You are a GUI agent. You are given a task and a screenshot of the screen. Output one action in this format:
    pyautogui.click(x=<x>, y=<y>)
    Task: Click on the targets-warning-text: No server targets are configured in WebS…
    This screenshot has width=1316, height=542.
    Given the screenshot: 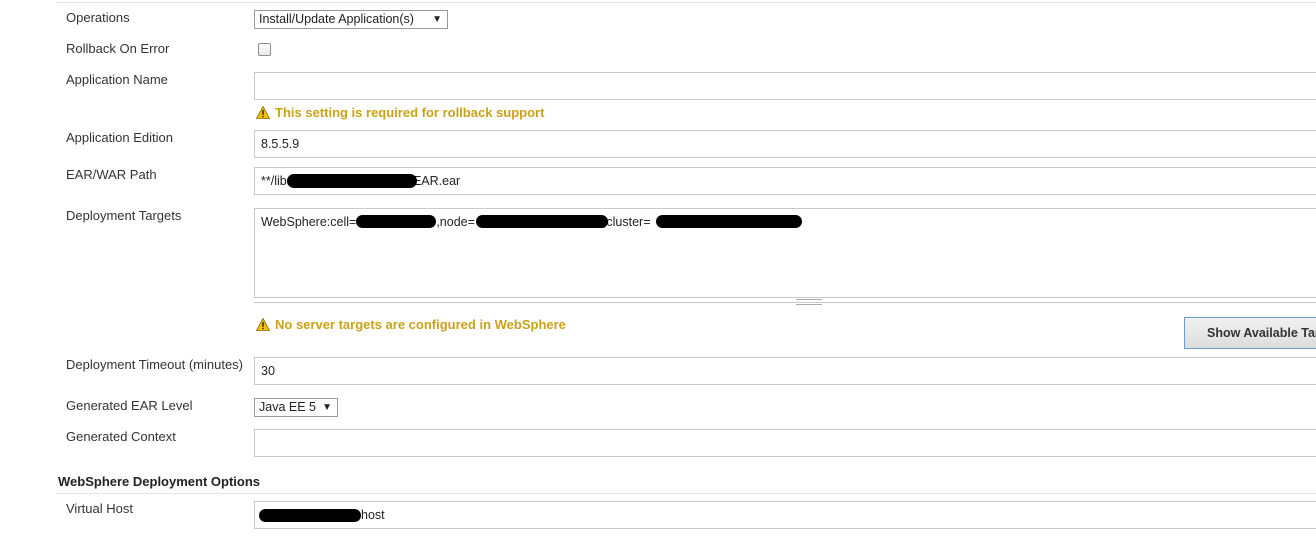 What is the action you would take?
    pyautogui.click(x=420, y=324)
    